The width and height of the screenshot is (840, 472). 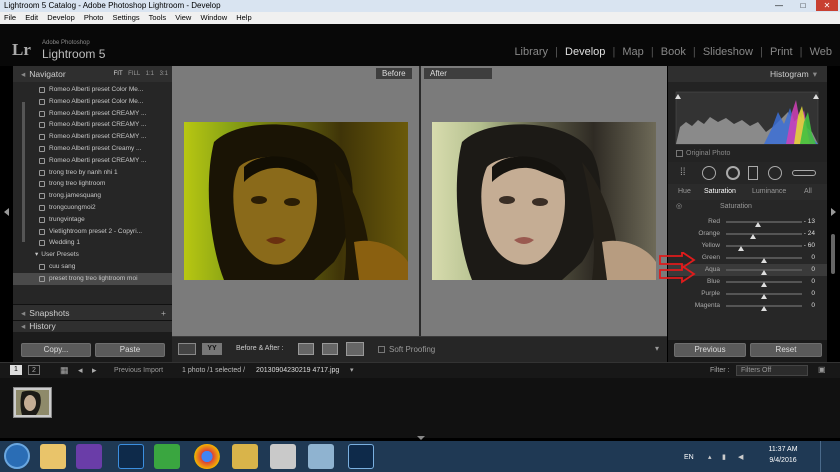 I want to click on menu-file: File, so click(x=10, y=17).